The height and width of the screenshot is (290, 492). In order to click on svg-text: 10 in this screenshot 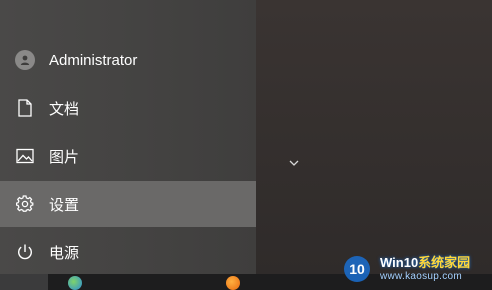, I will do `click(357, 269)`.